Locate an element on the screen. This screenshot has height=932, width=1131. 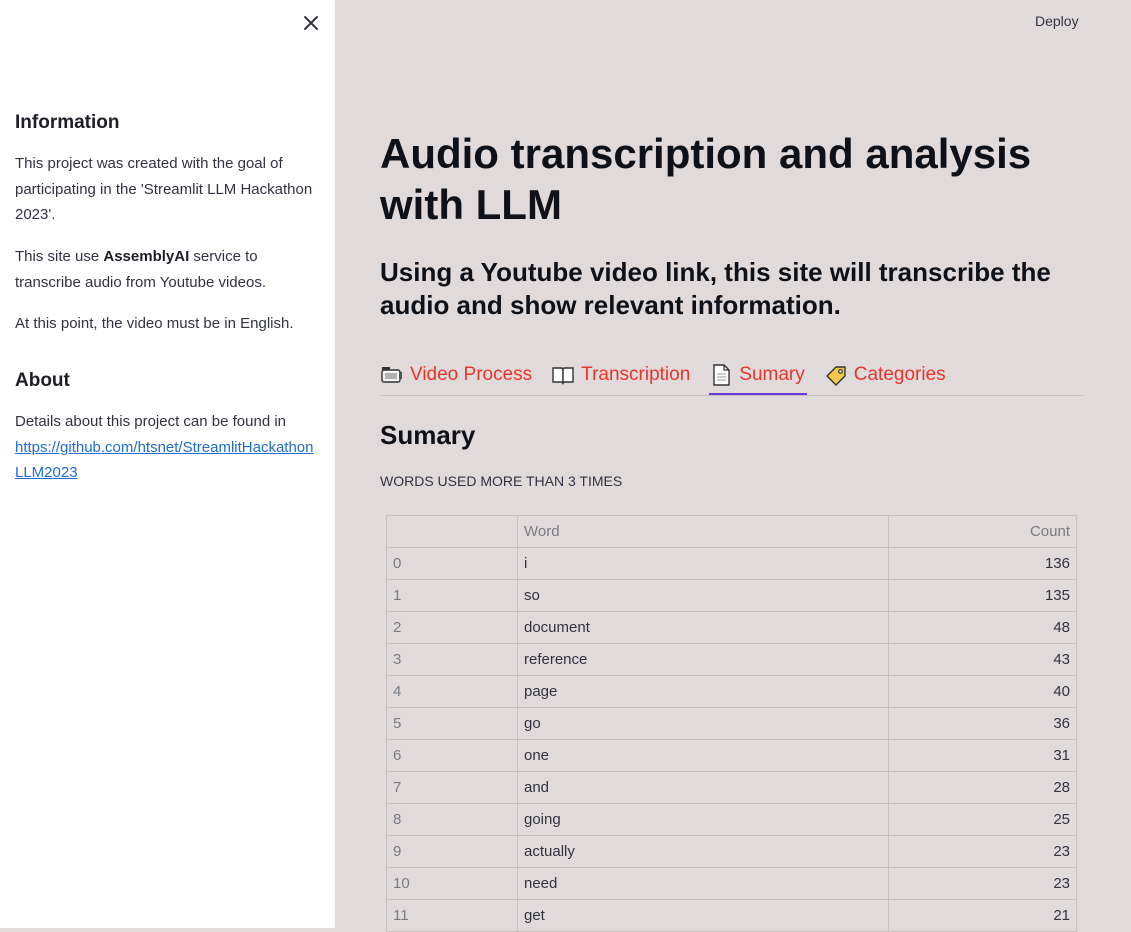
row-index-cell: 3 is located at coordinates (452, 659).